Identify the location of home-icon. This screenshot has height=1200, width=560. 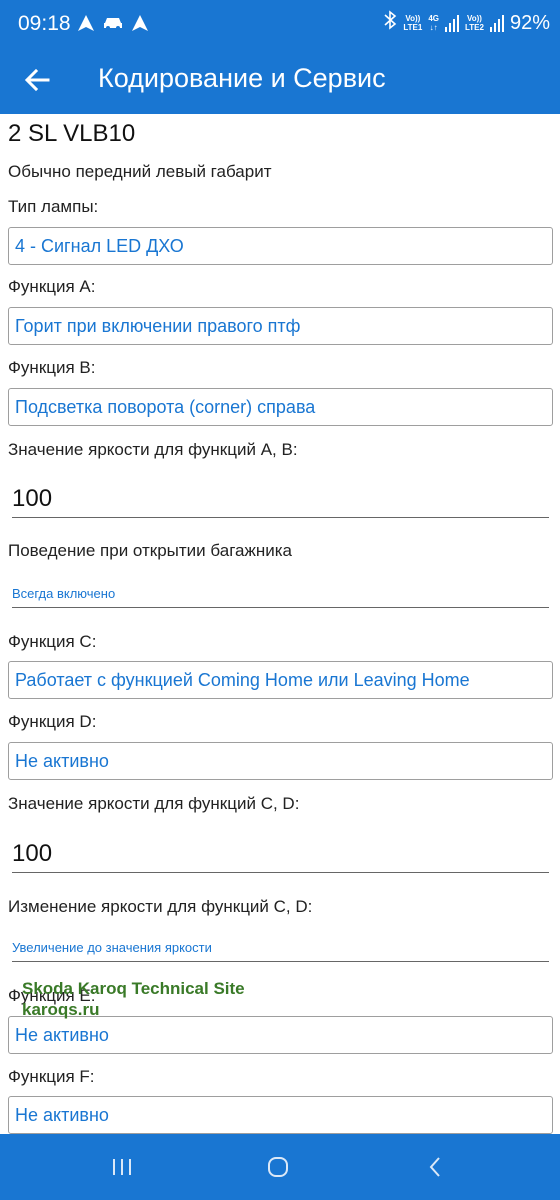
(278, 1167).